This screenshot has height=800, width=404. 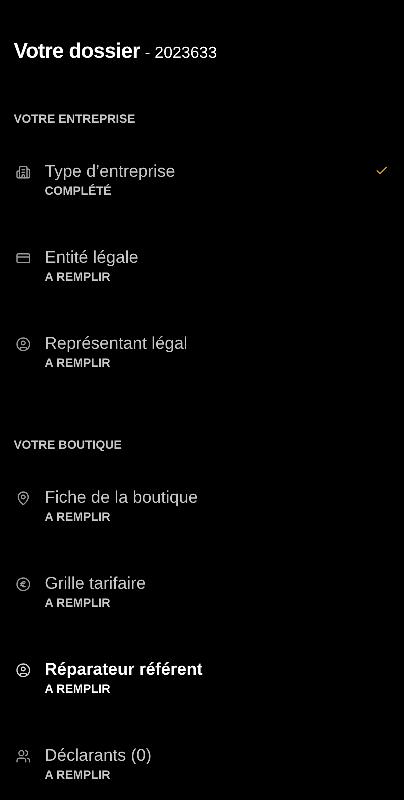 What do you see at coordinates (181, 54) in the screenshot?
I see `folder-number: - 2023633` at bounding box center [181, 54].